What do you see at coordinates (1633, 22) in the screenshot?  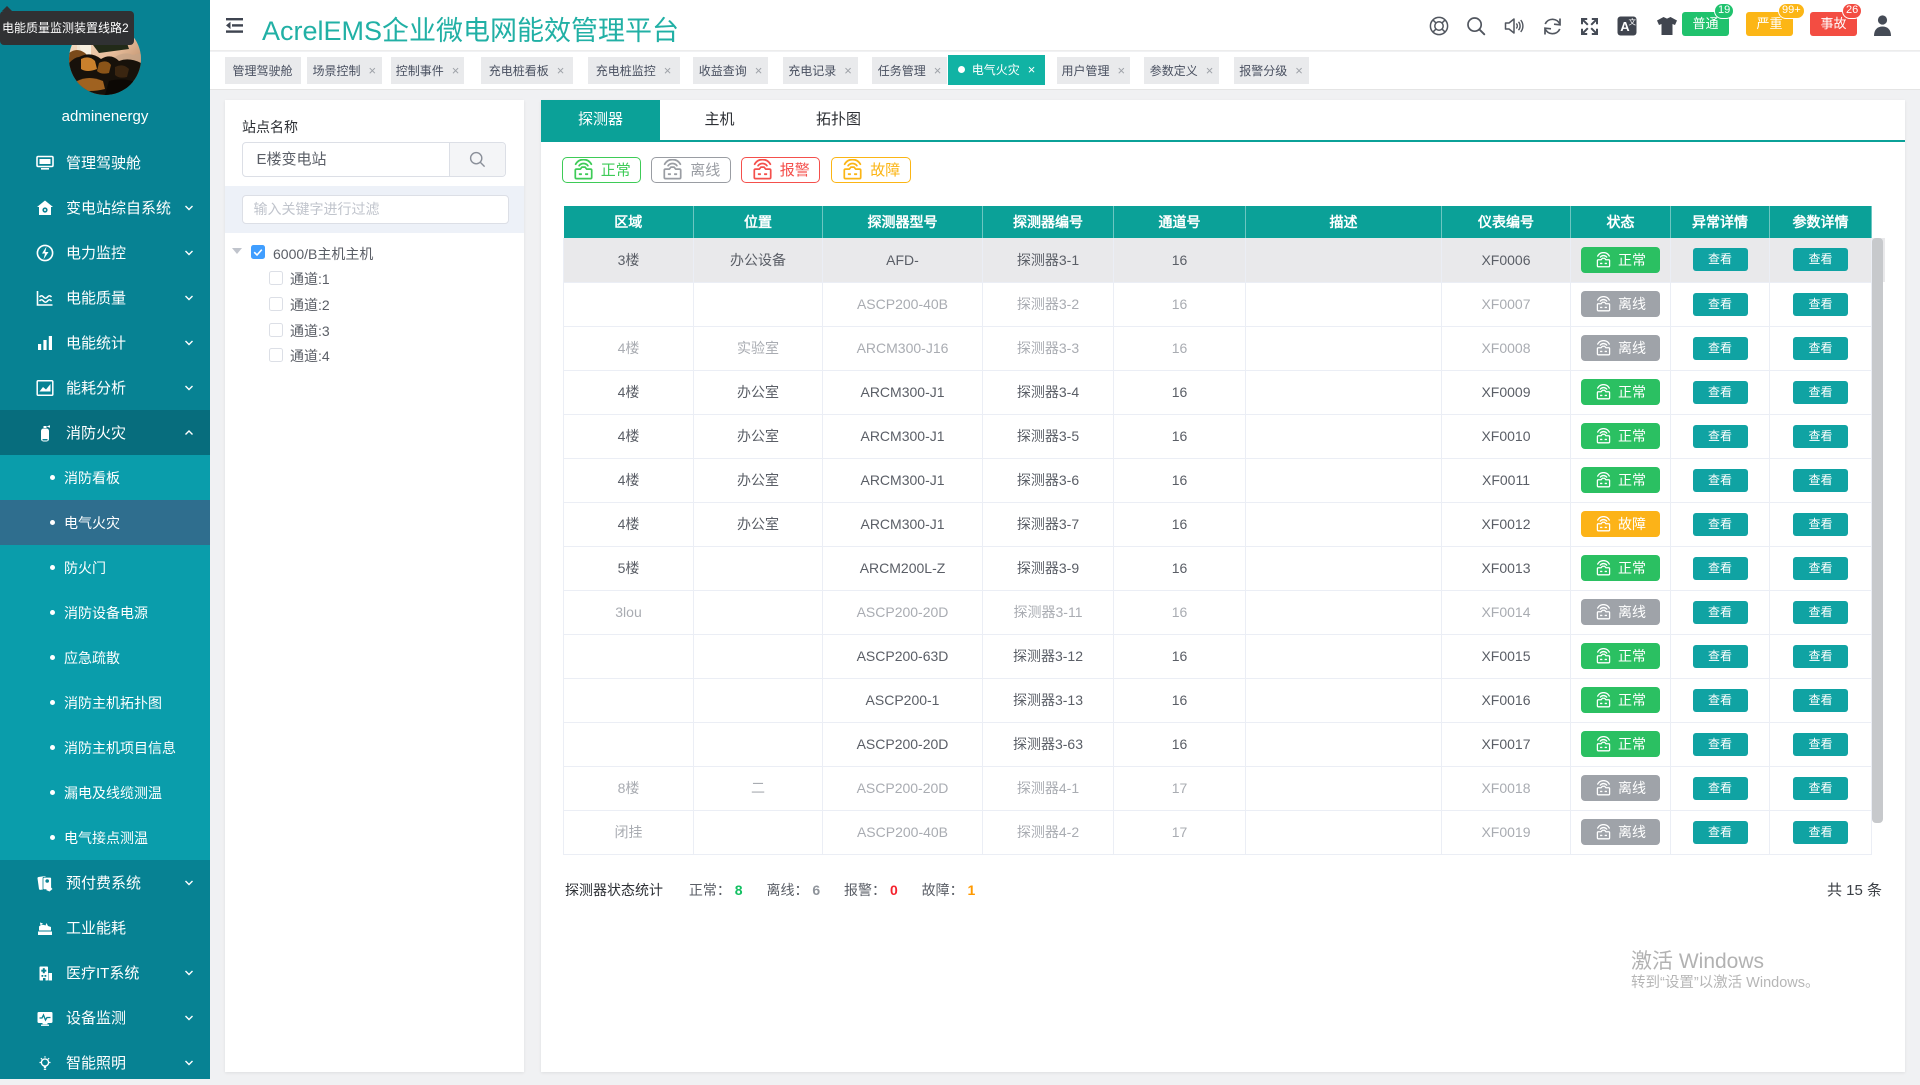 I see `svg-text: 文` at bounding box center [1633, 22].